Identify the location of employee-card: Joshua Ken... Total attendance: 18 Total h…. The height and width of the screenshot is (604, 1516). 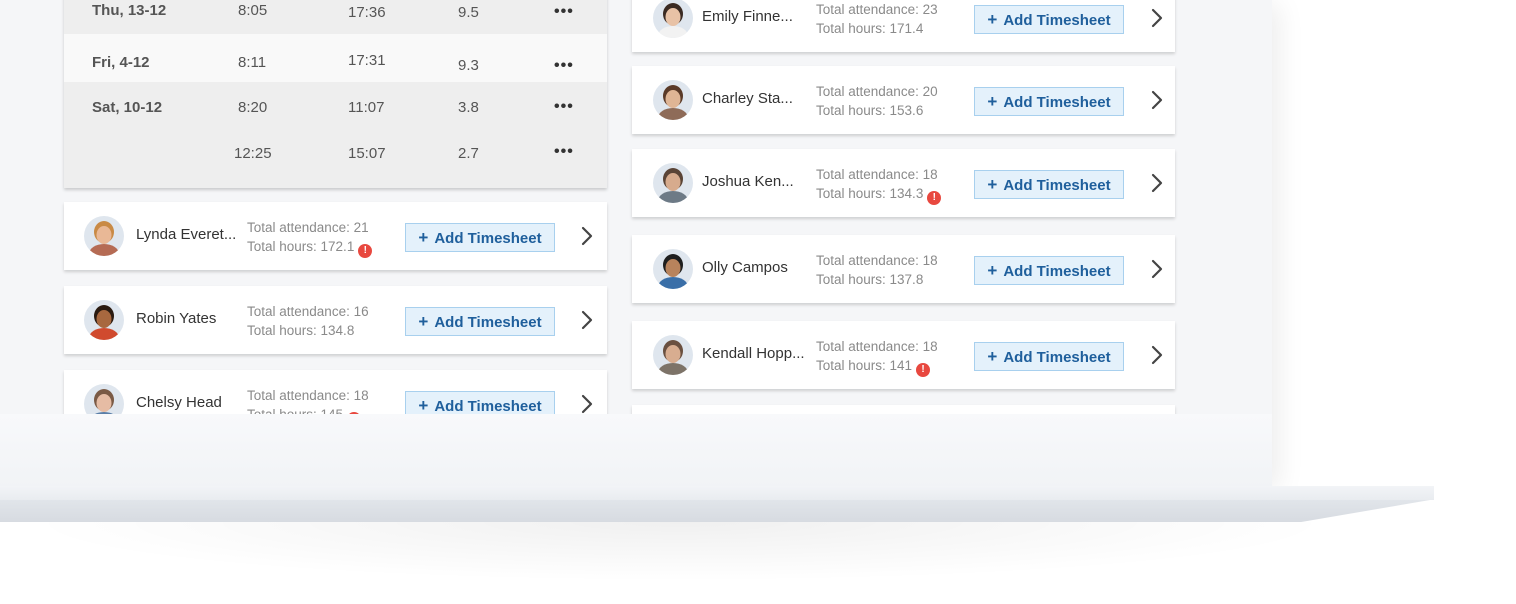
(903, 183).